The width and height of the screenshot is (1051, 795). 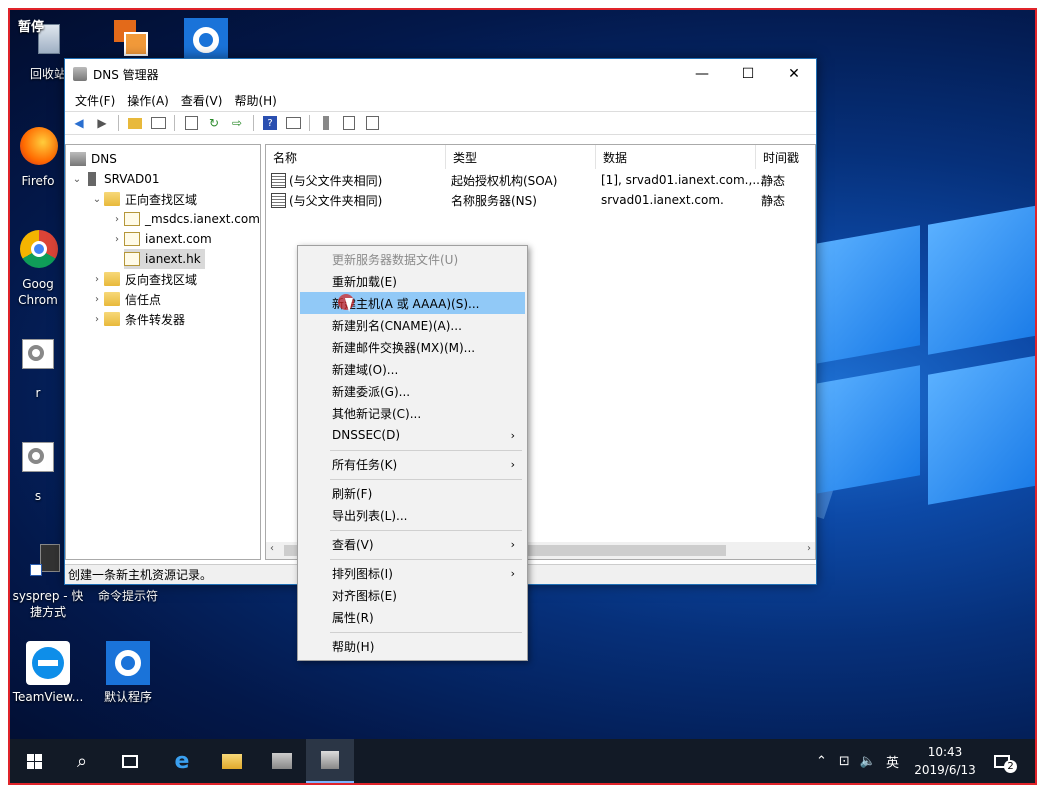 I want to click on menu-item-refresh: 刷新(F), so click(x=412, y=493).